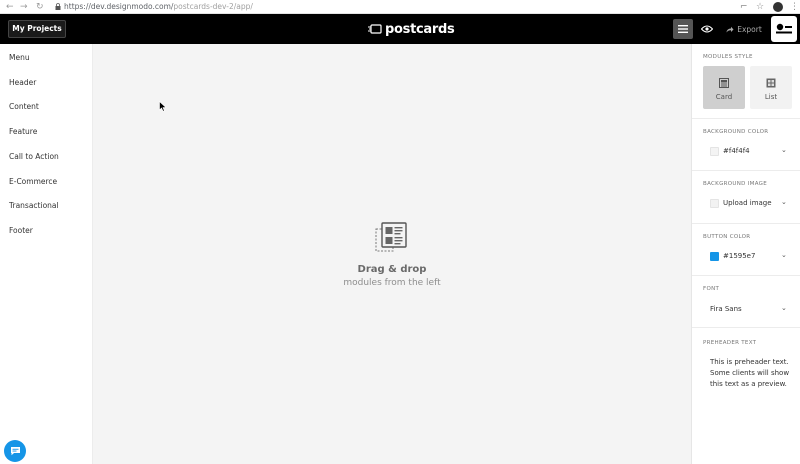  I want to click on postcards-logo: postcards, so click(411, 29).